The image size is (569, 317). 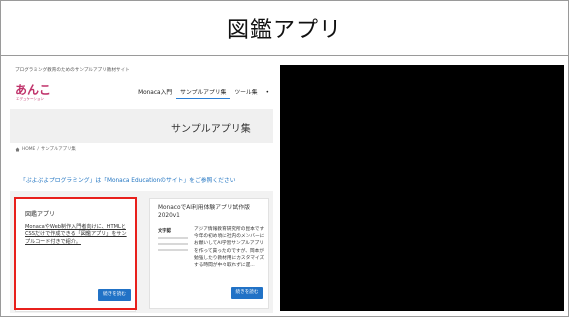 I want to click on site-tagline: プログラミング教育のためのサンプルアプリ教材サイト, so click(x=72, y=70).